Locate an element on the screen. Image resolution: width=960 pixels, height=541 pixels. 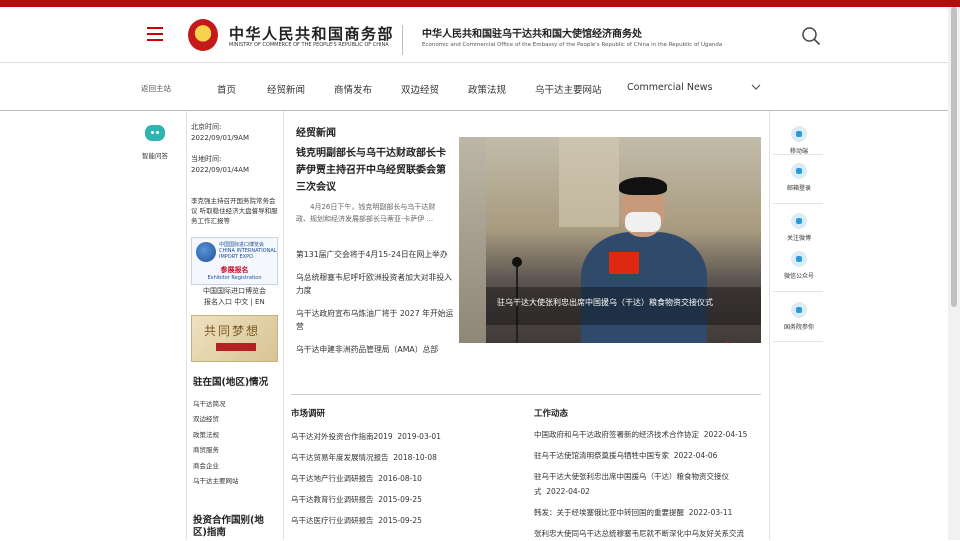
news-item: 第131届广交会将于4月15-24日在网上举办 is located at coordinates (375, 254).